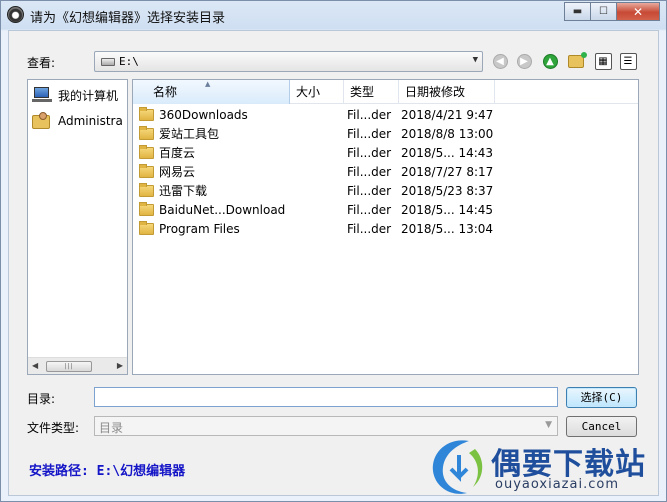 The image size is (667, 502). I want to click on cancel-button: Cancel, so click(601, 426).